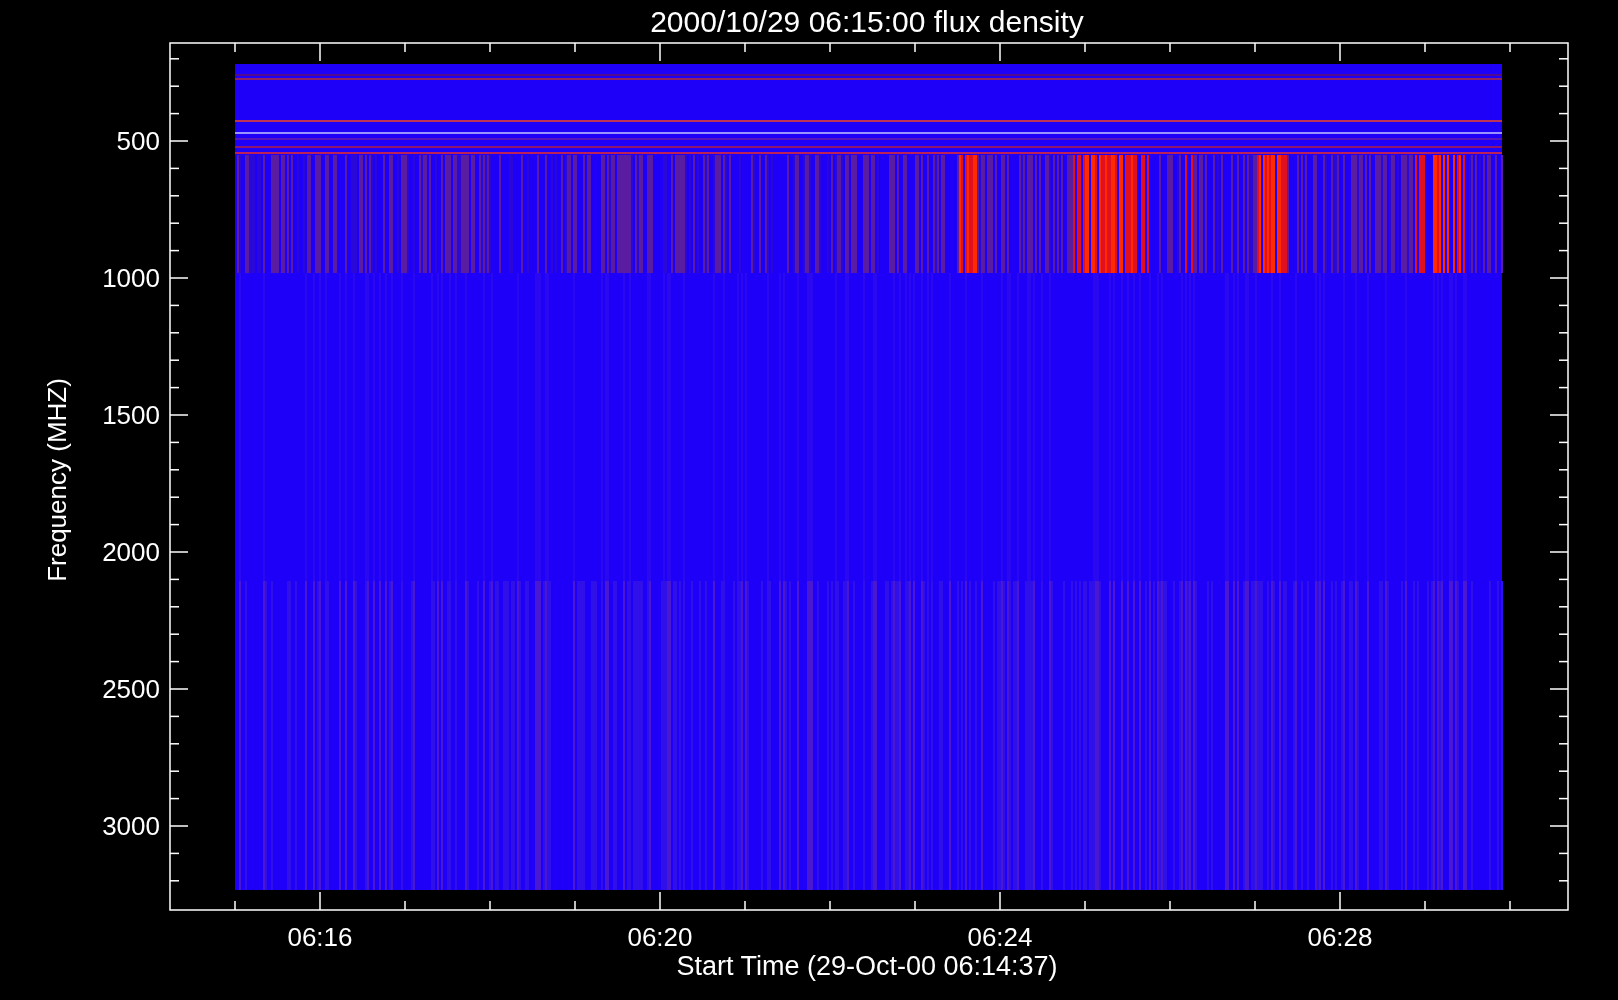 This screenshot has width=1618, height=1000. Describe the element at coordinates (131, 415) in the screenshot. I see `tick-label: 1500` at that location.